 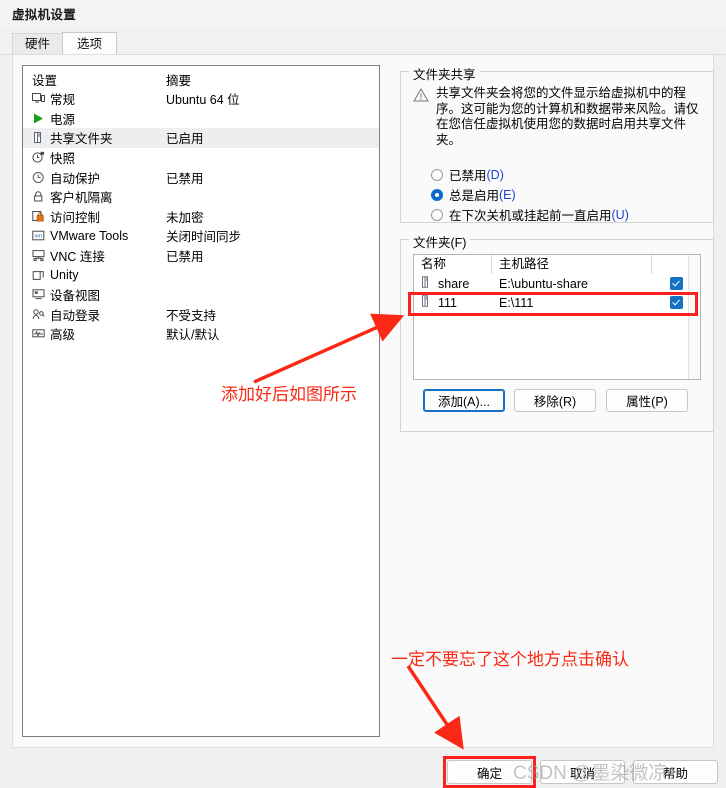 What do you see at coordinates (63, 100) in the screenshot?
I see `settings-row-label: 常规` at bounding box center [63, 100].